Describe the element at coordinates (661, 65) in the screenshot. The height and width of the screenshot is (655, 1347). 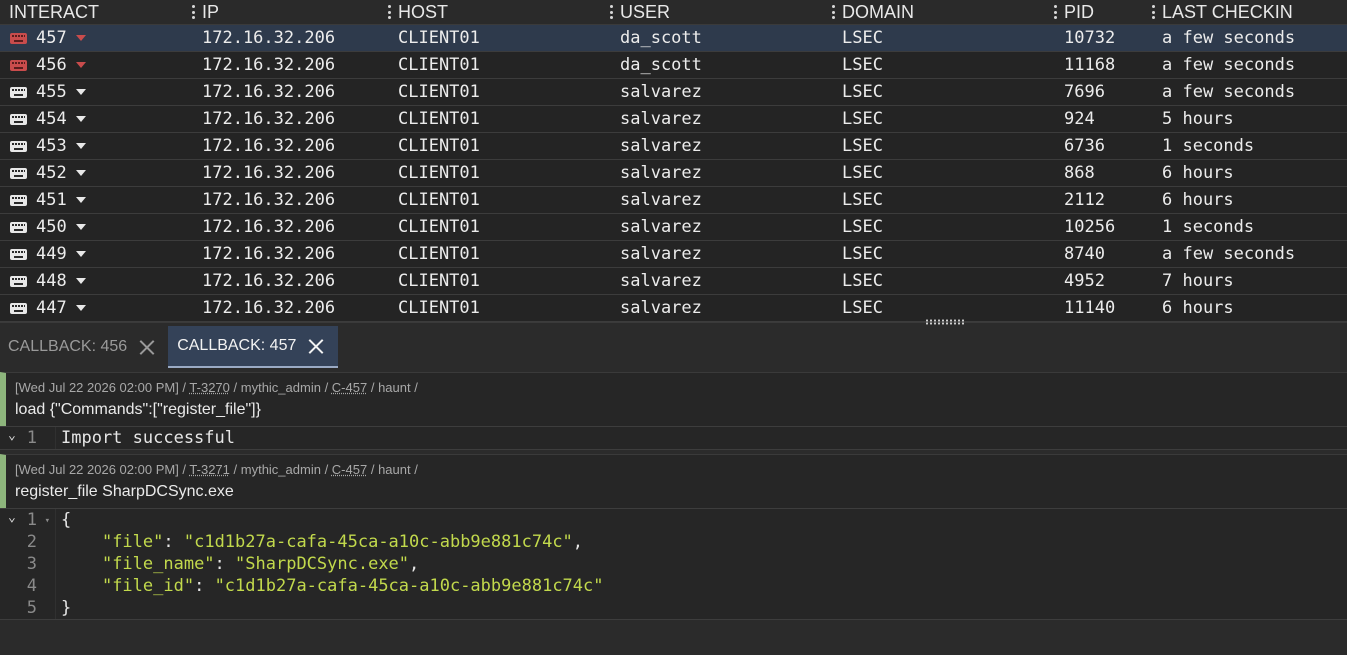
I see `user-cell: da_scott` at that location.